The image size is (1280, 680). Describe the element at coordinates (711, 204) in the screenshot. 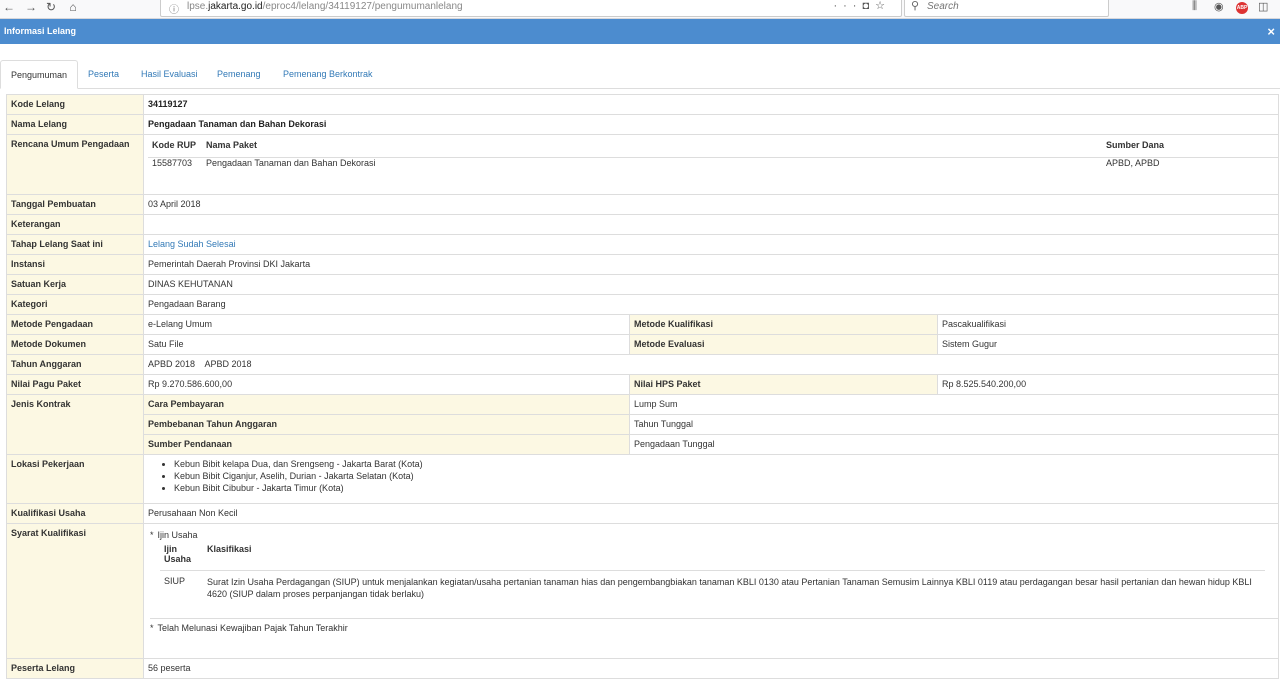

I see `tanggal-value: 03 April 2018` at that location.